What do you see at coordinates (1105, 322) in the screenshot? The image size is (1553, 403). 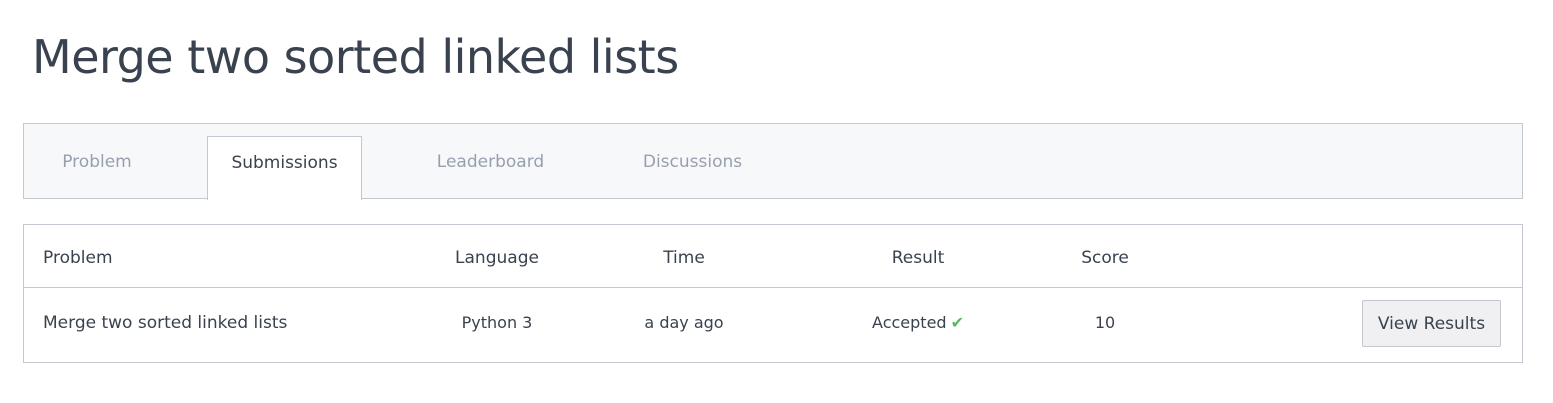 I see `score-cell: 10` at bounding box center [1105, 322].